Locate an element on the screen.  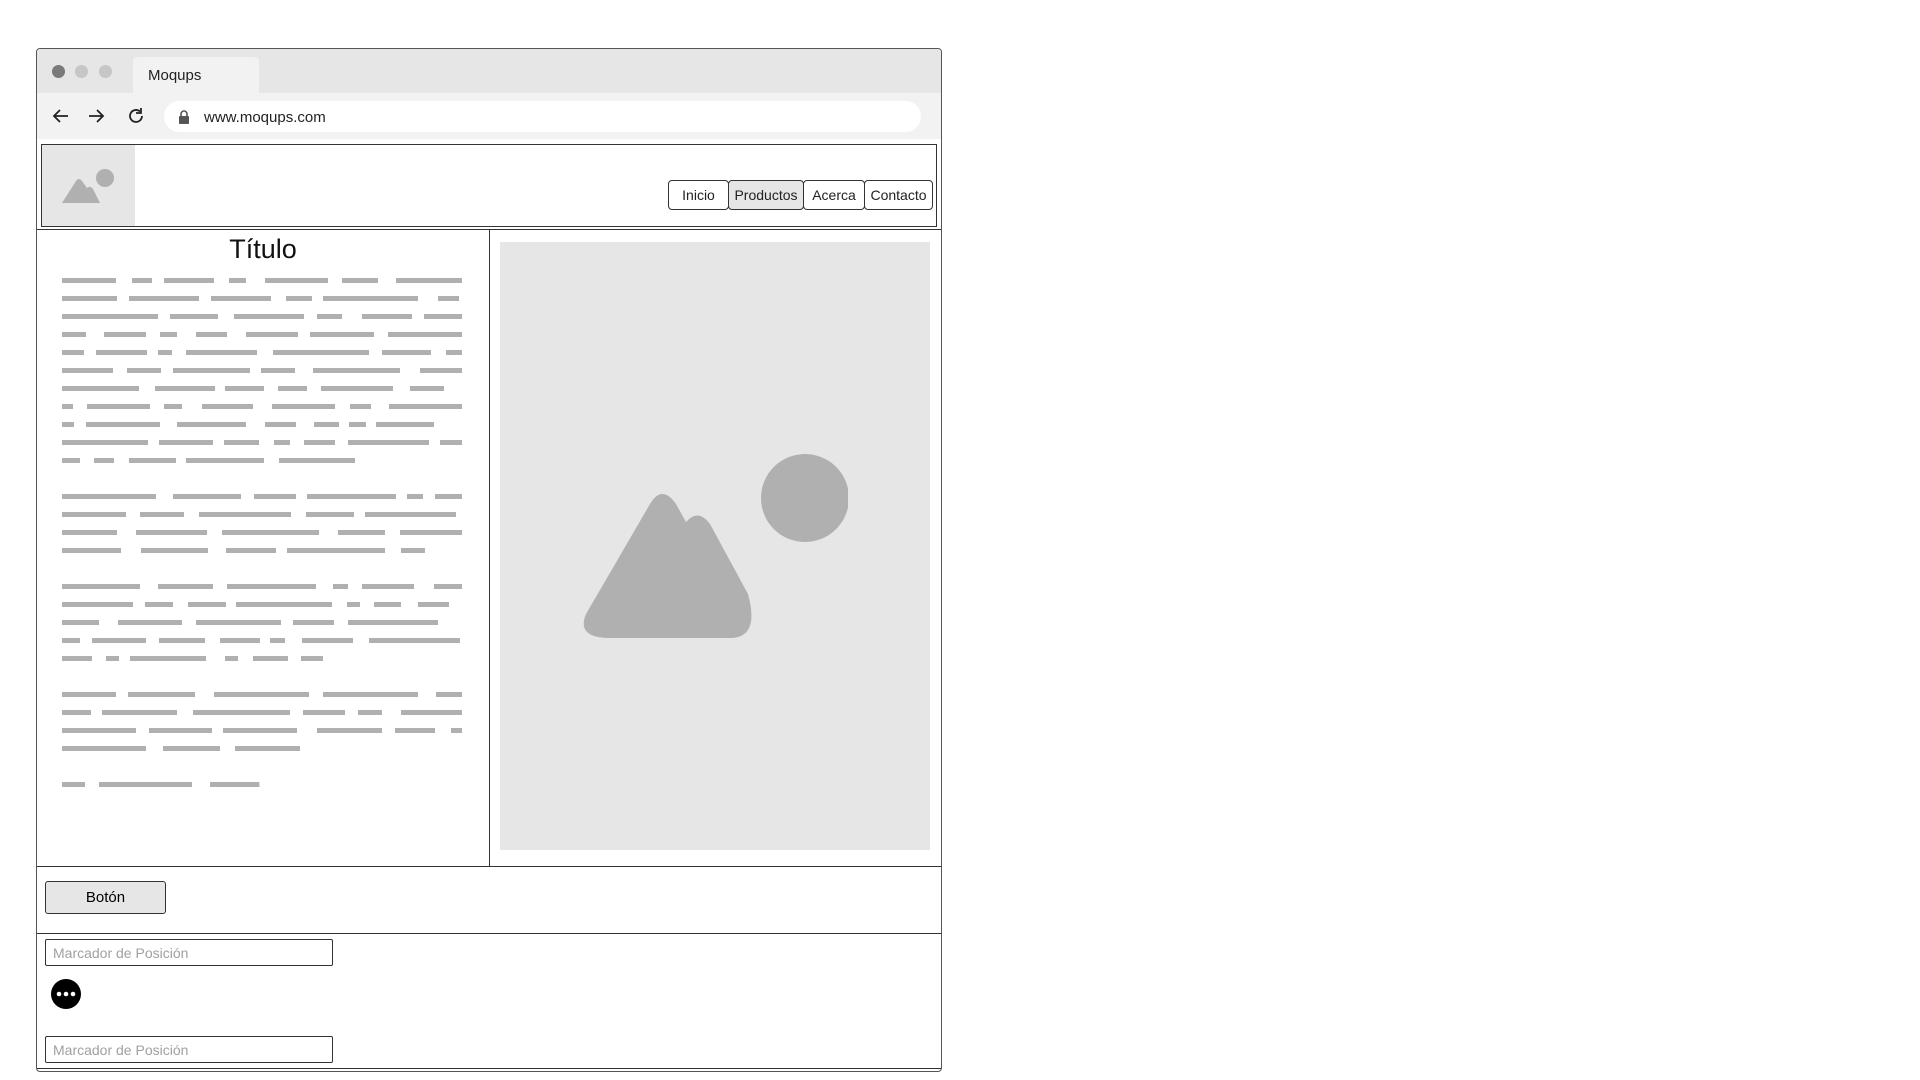
reload-icon is located at coordinates (136, 115).